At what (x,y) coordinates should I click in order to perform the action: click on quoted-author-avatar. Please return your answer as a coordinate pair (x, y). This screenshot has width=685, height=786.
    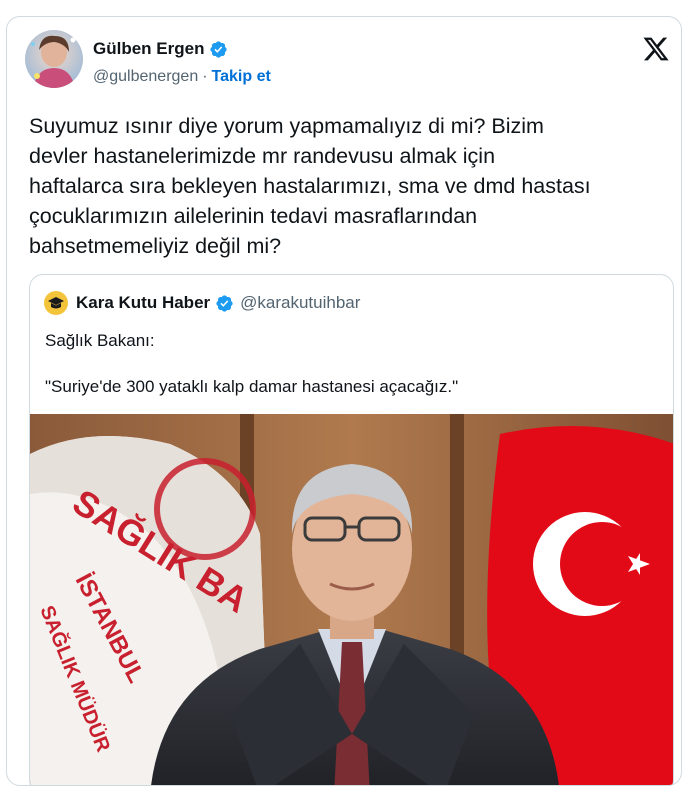
    Looking at the image, I should click on (56, 303).